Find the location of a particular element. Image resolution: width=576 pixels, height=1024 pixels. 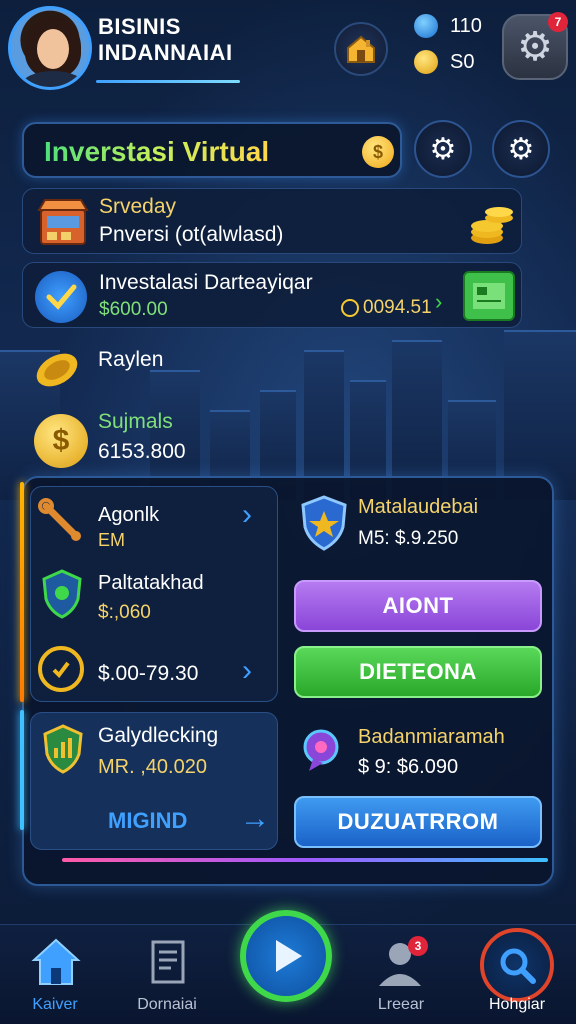

chat-bubble-icon is located at coordinates (324, 750).